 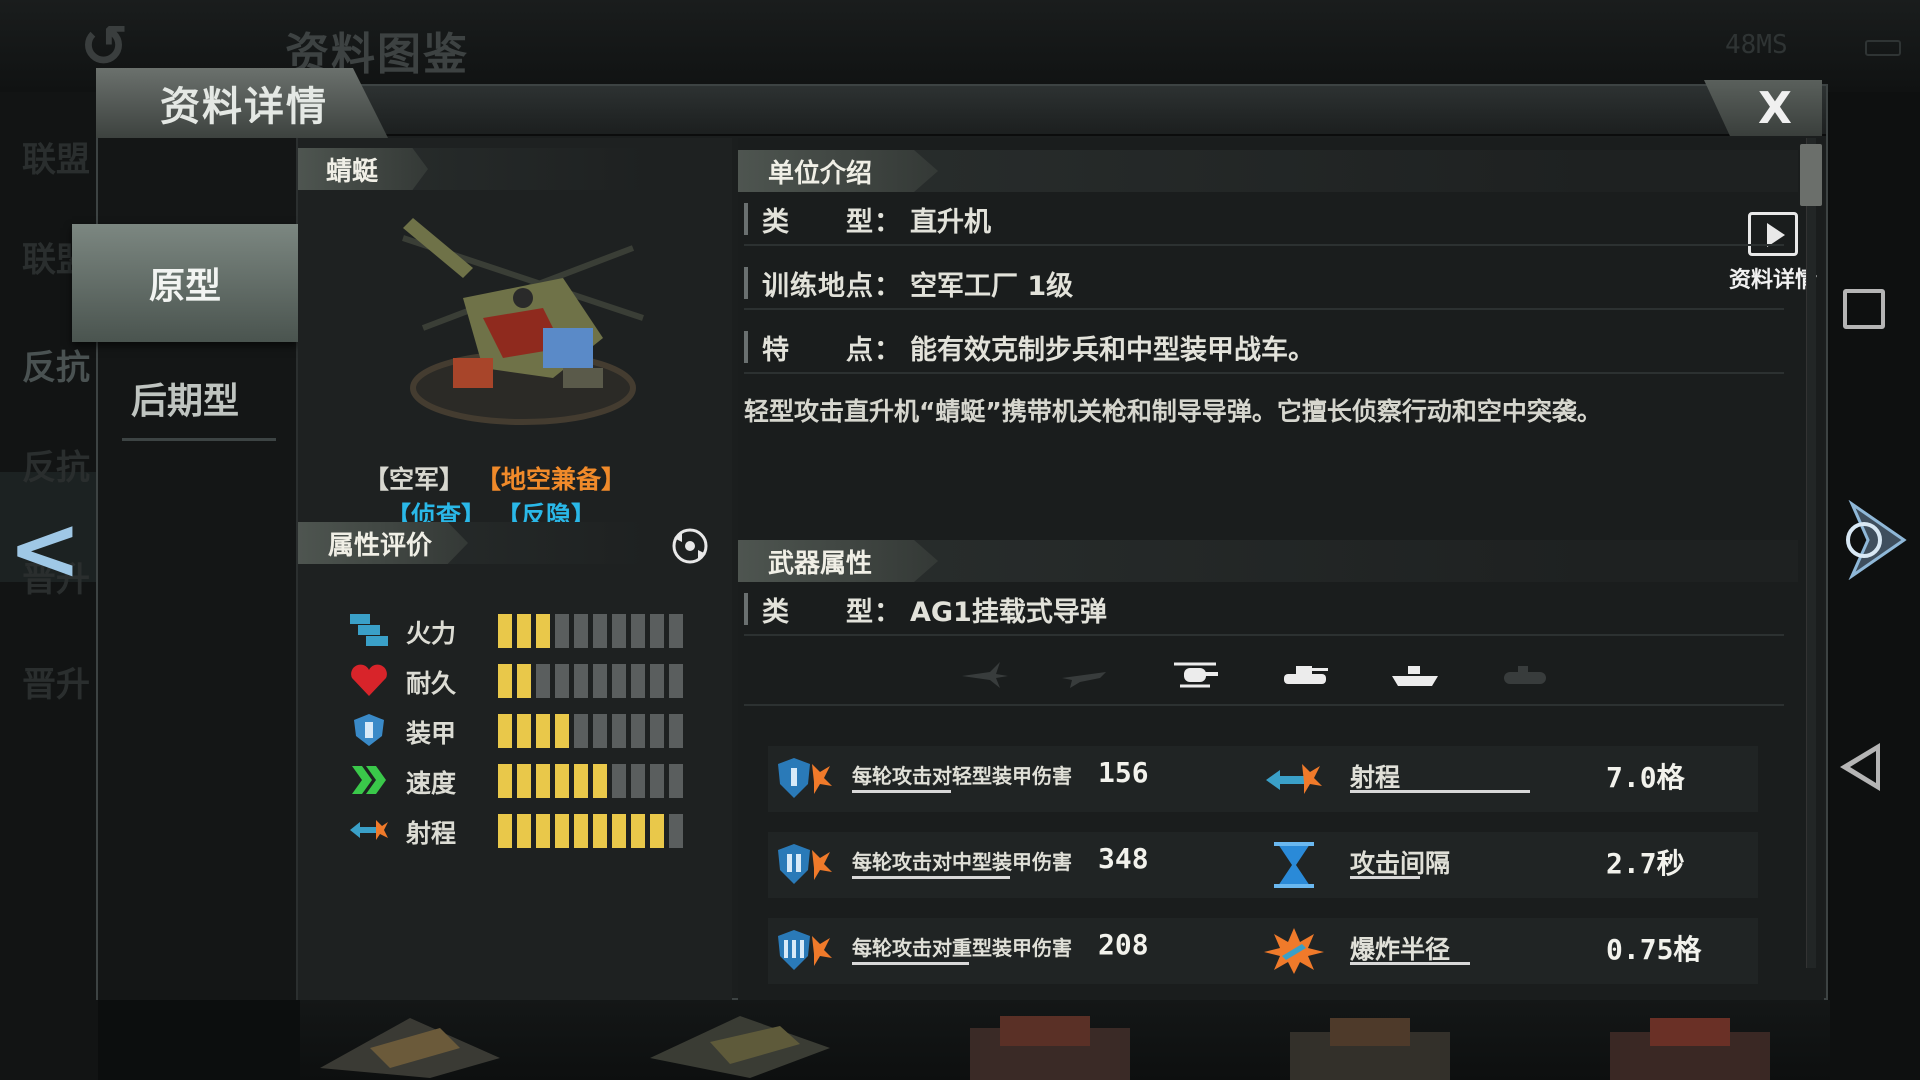 What do you see at coordinates (431, 833) in the screenshot?
I see `stat-label: 射程` at bounding box center [431, 833].